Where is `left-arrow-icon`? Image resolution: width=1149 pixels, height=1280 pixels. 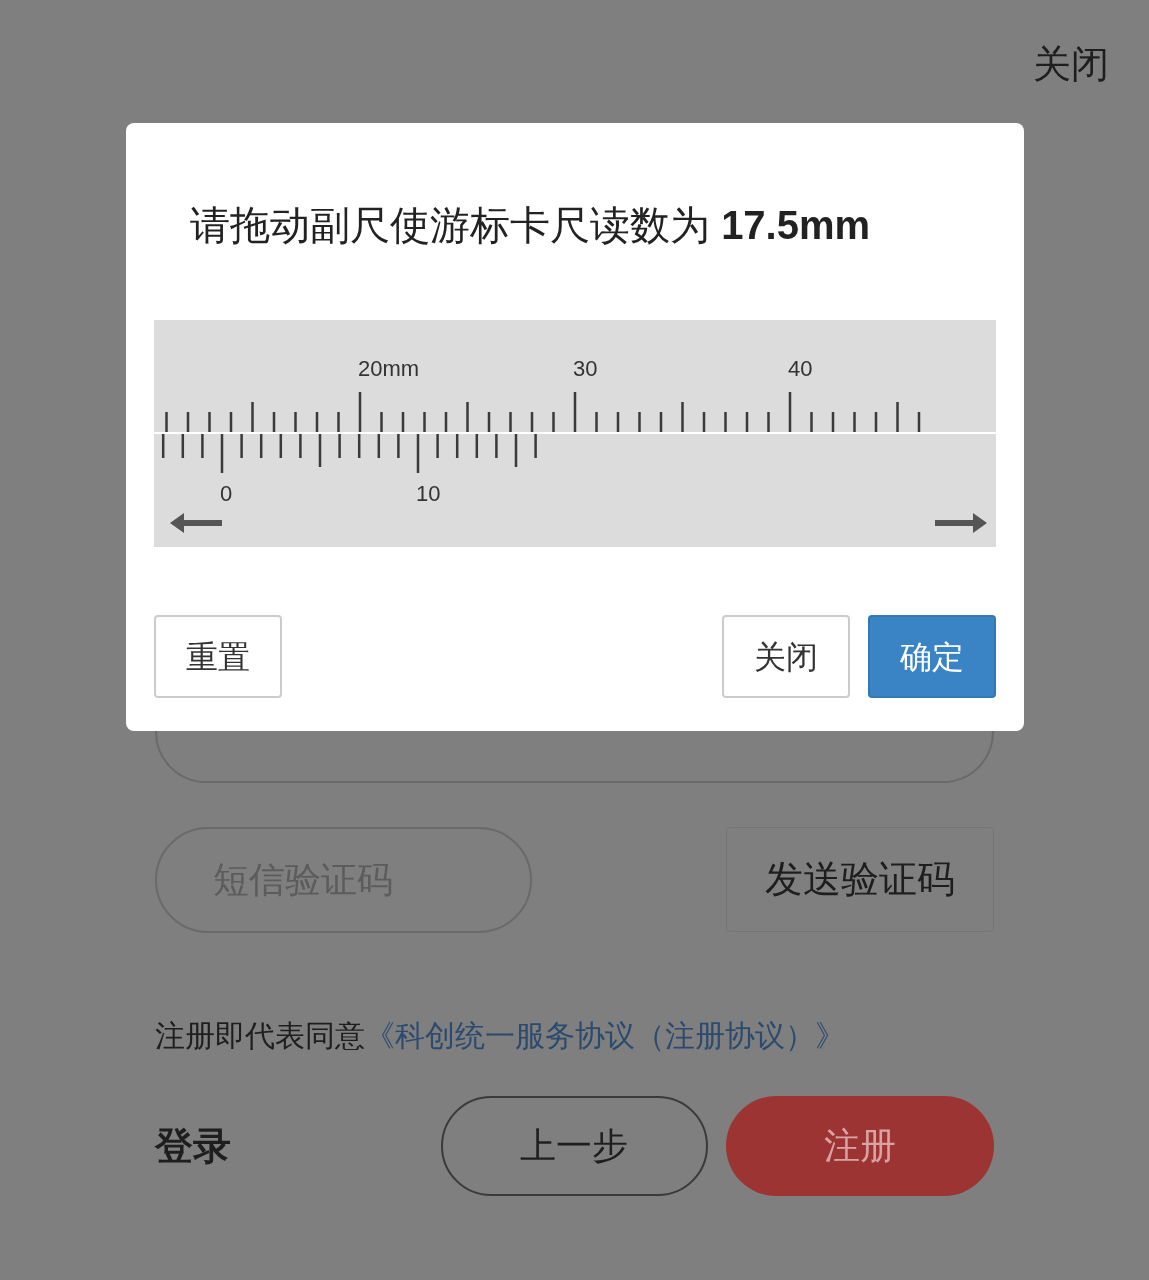 left-arrow-icon is located at coordinates (196, 523).